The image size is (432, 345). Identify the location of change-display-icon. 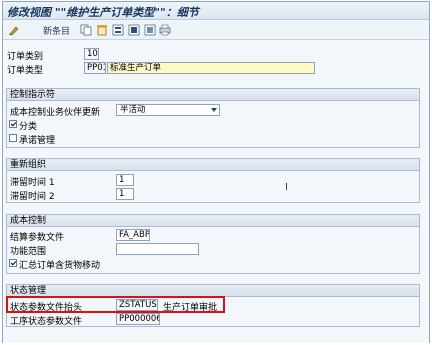
(14, 30).